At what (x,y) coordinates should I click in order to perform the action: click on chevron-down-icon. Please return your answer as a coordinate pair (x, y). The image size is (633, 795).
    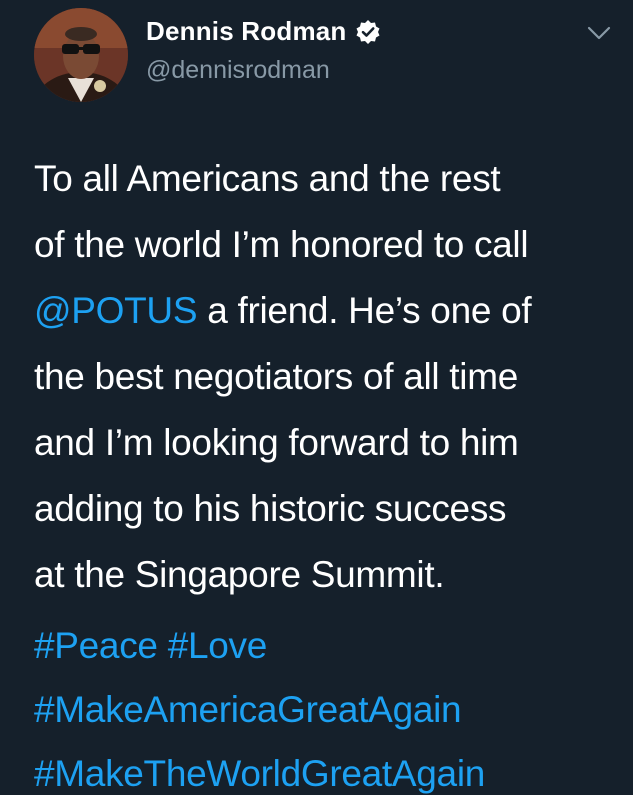
    Looking at the image, I should click on (599, 33).